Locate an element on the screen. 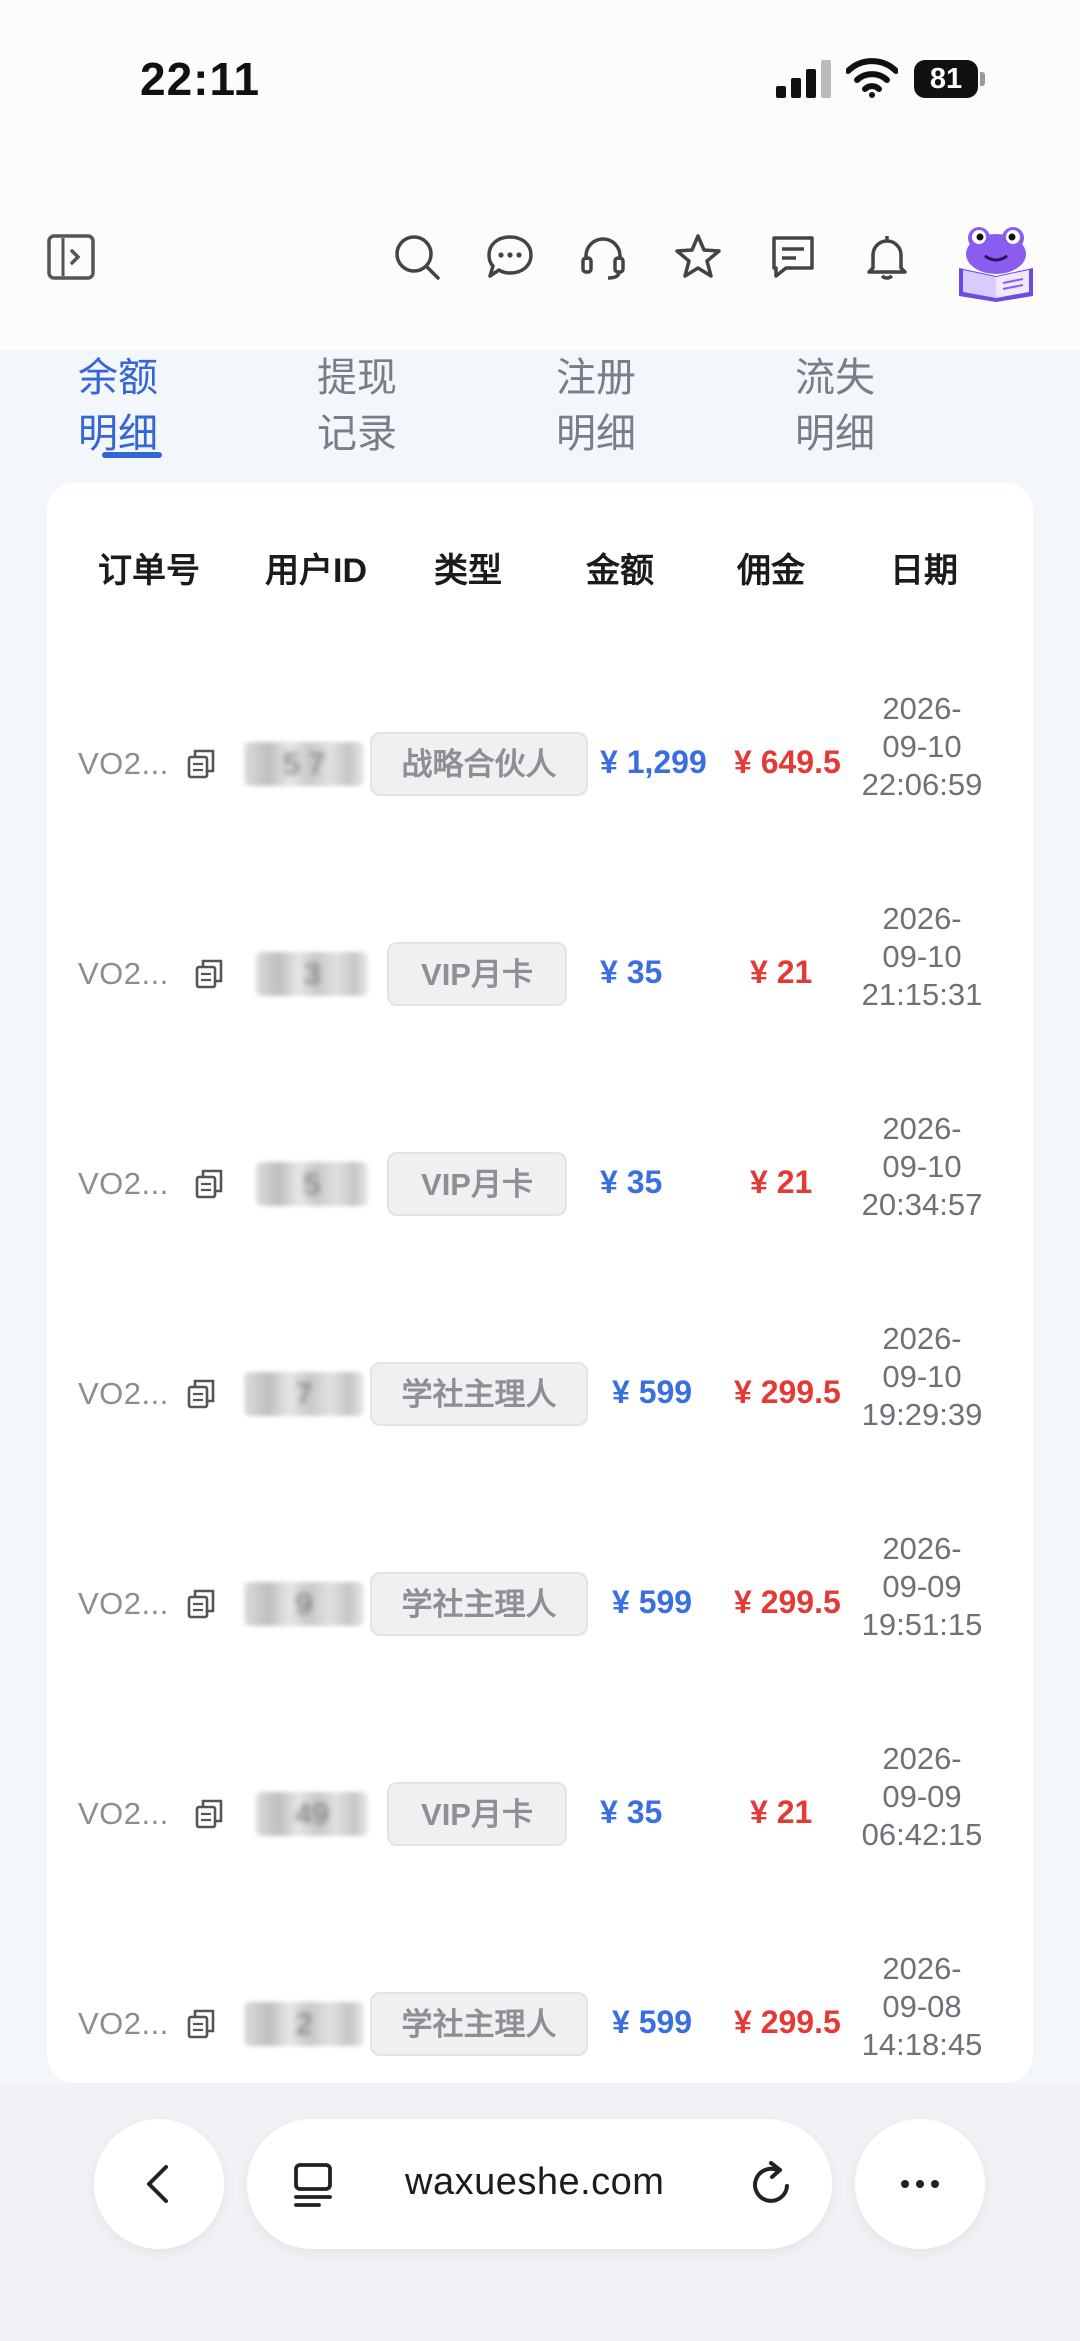 The width and height of the screenshot is (1080, 2341). date-value: 2026- 09-10 19:29:39 is located at coordinates (922, 1377).